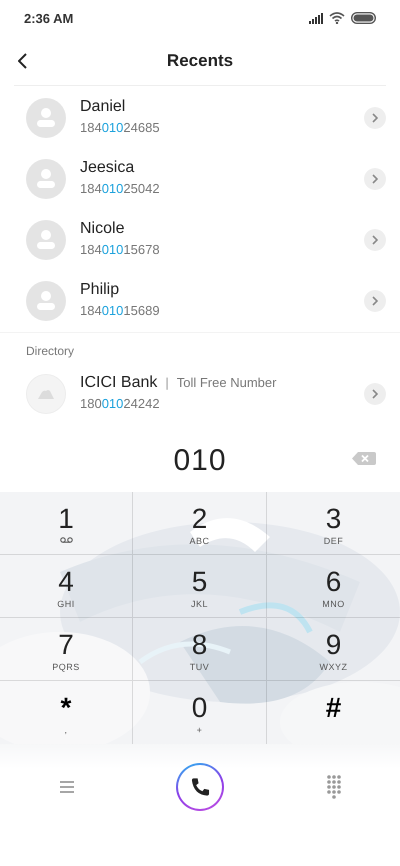 This screenshot has height=866, width=400. What do you see at coordinates (66, 540) in the screenshot?
I see `voicemail-icon` at bounding box center [66, 540].